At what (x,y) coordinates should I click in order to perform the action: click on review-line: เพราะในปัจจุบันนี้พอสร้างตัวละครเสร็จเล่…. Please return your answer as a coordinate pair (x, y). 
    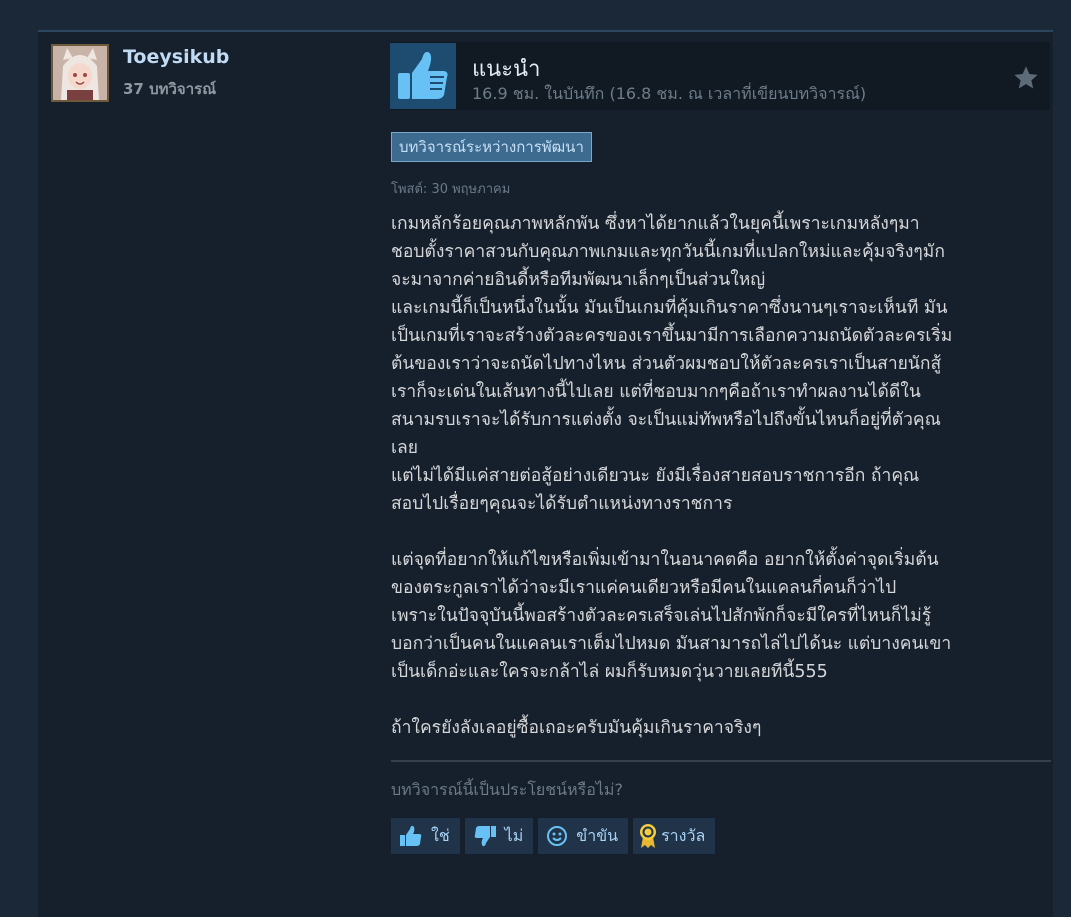
    Looking at the image, I should click on (661, 616).